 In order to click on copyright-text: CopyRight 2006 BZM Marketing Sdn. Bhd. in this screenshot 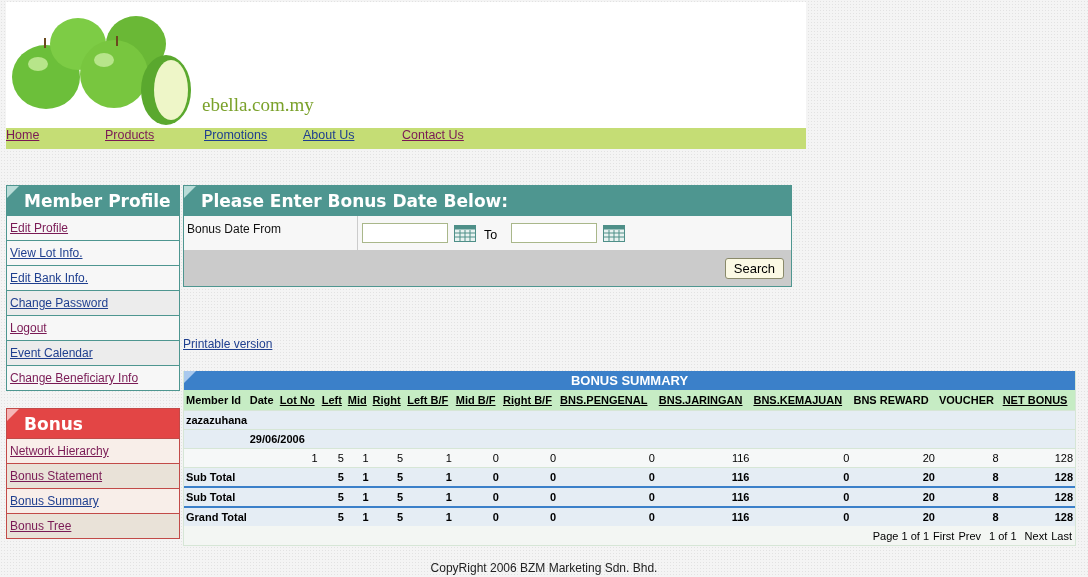, I will do `click(544, 568)`.